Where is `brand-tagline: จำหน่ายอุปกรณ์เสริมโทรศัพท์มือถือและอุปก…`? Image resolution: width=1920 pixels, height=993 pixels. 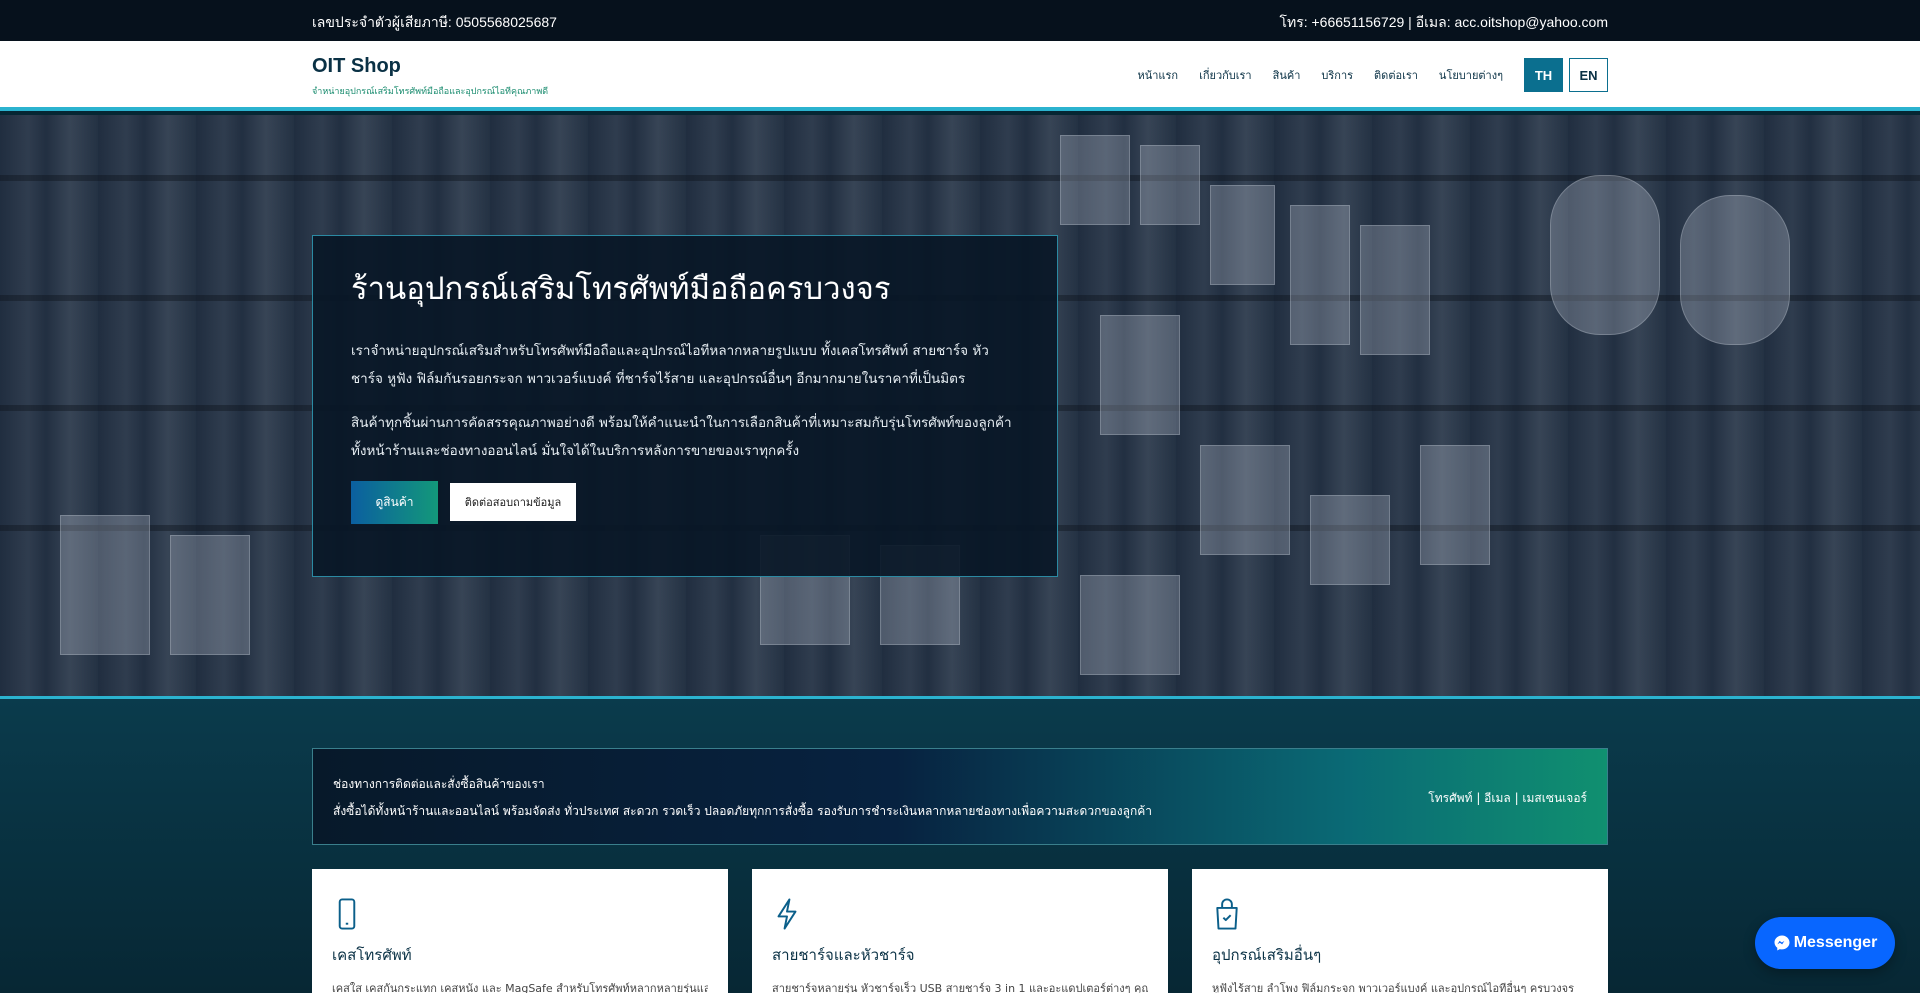
brand-tagline: จำหน่ายอุปกรณ์เสริมโทรศัพท์มือถือและอุปก… is located at coordinates (430, 92).